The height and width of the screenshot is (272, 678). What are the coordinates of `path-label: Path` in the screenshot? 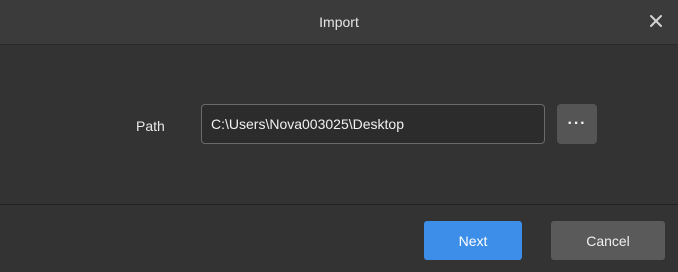 It's located at (150, 126).